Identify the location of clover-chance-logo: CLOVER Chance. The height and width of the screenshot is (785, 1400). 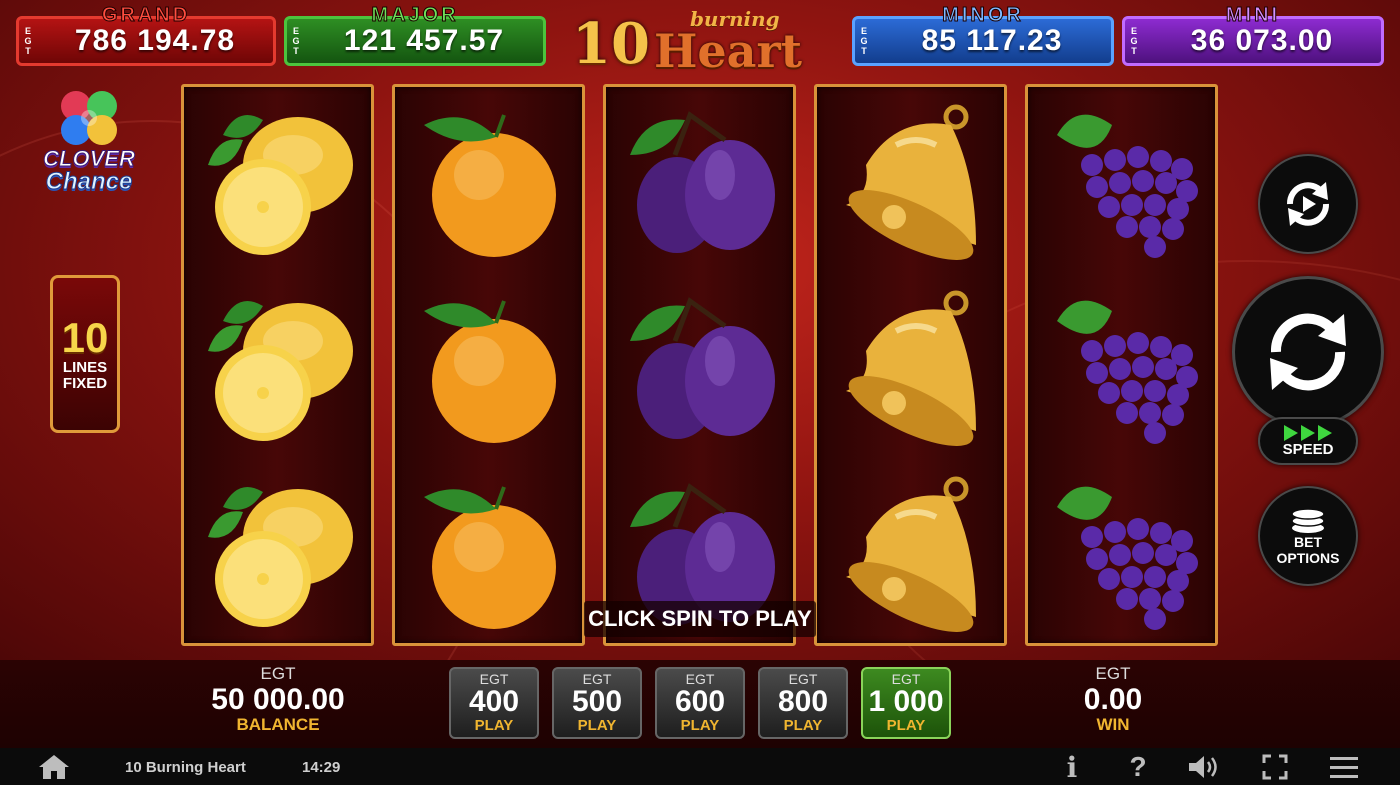
(89, 147).